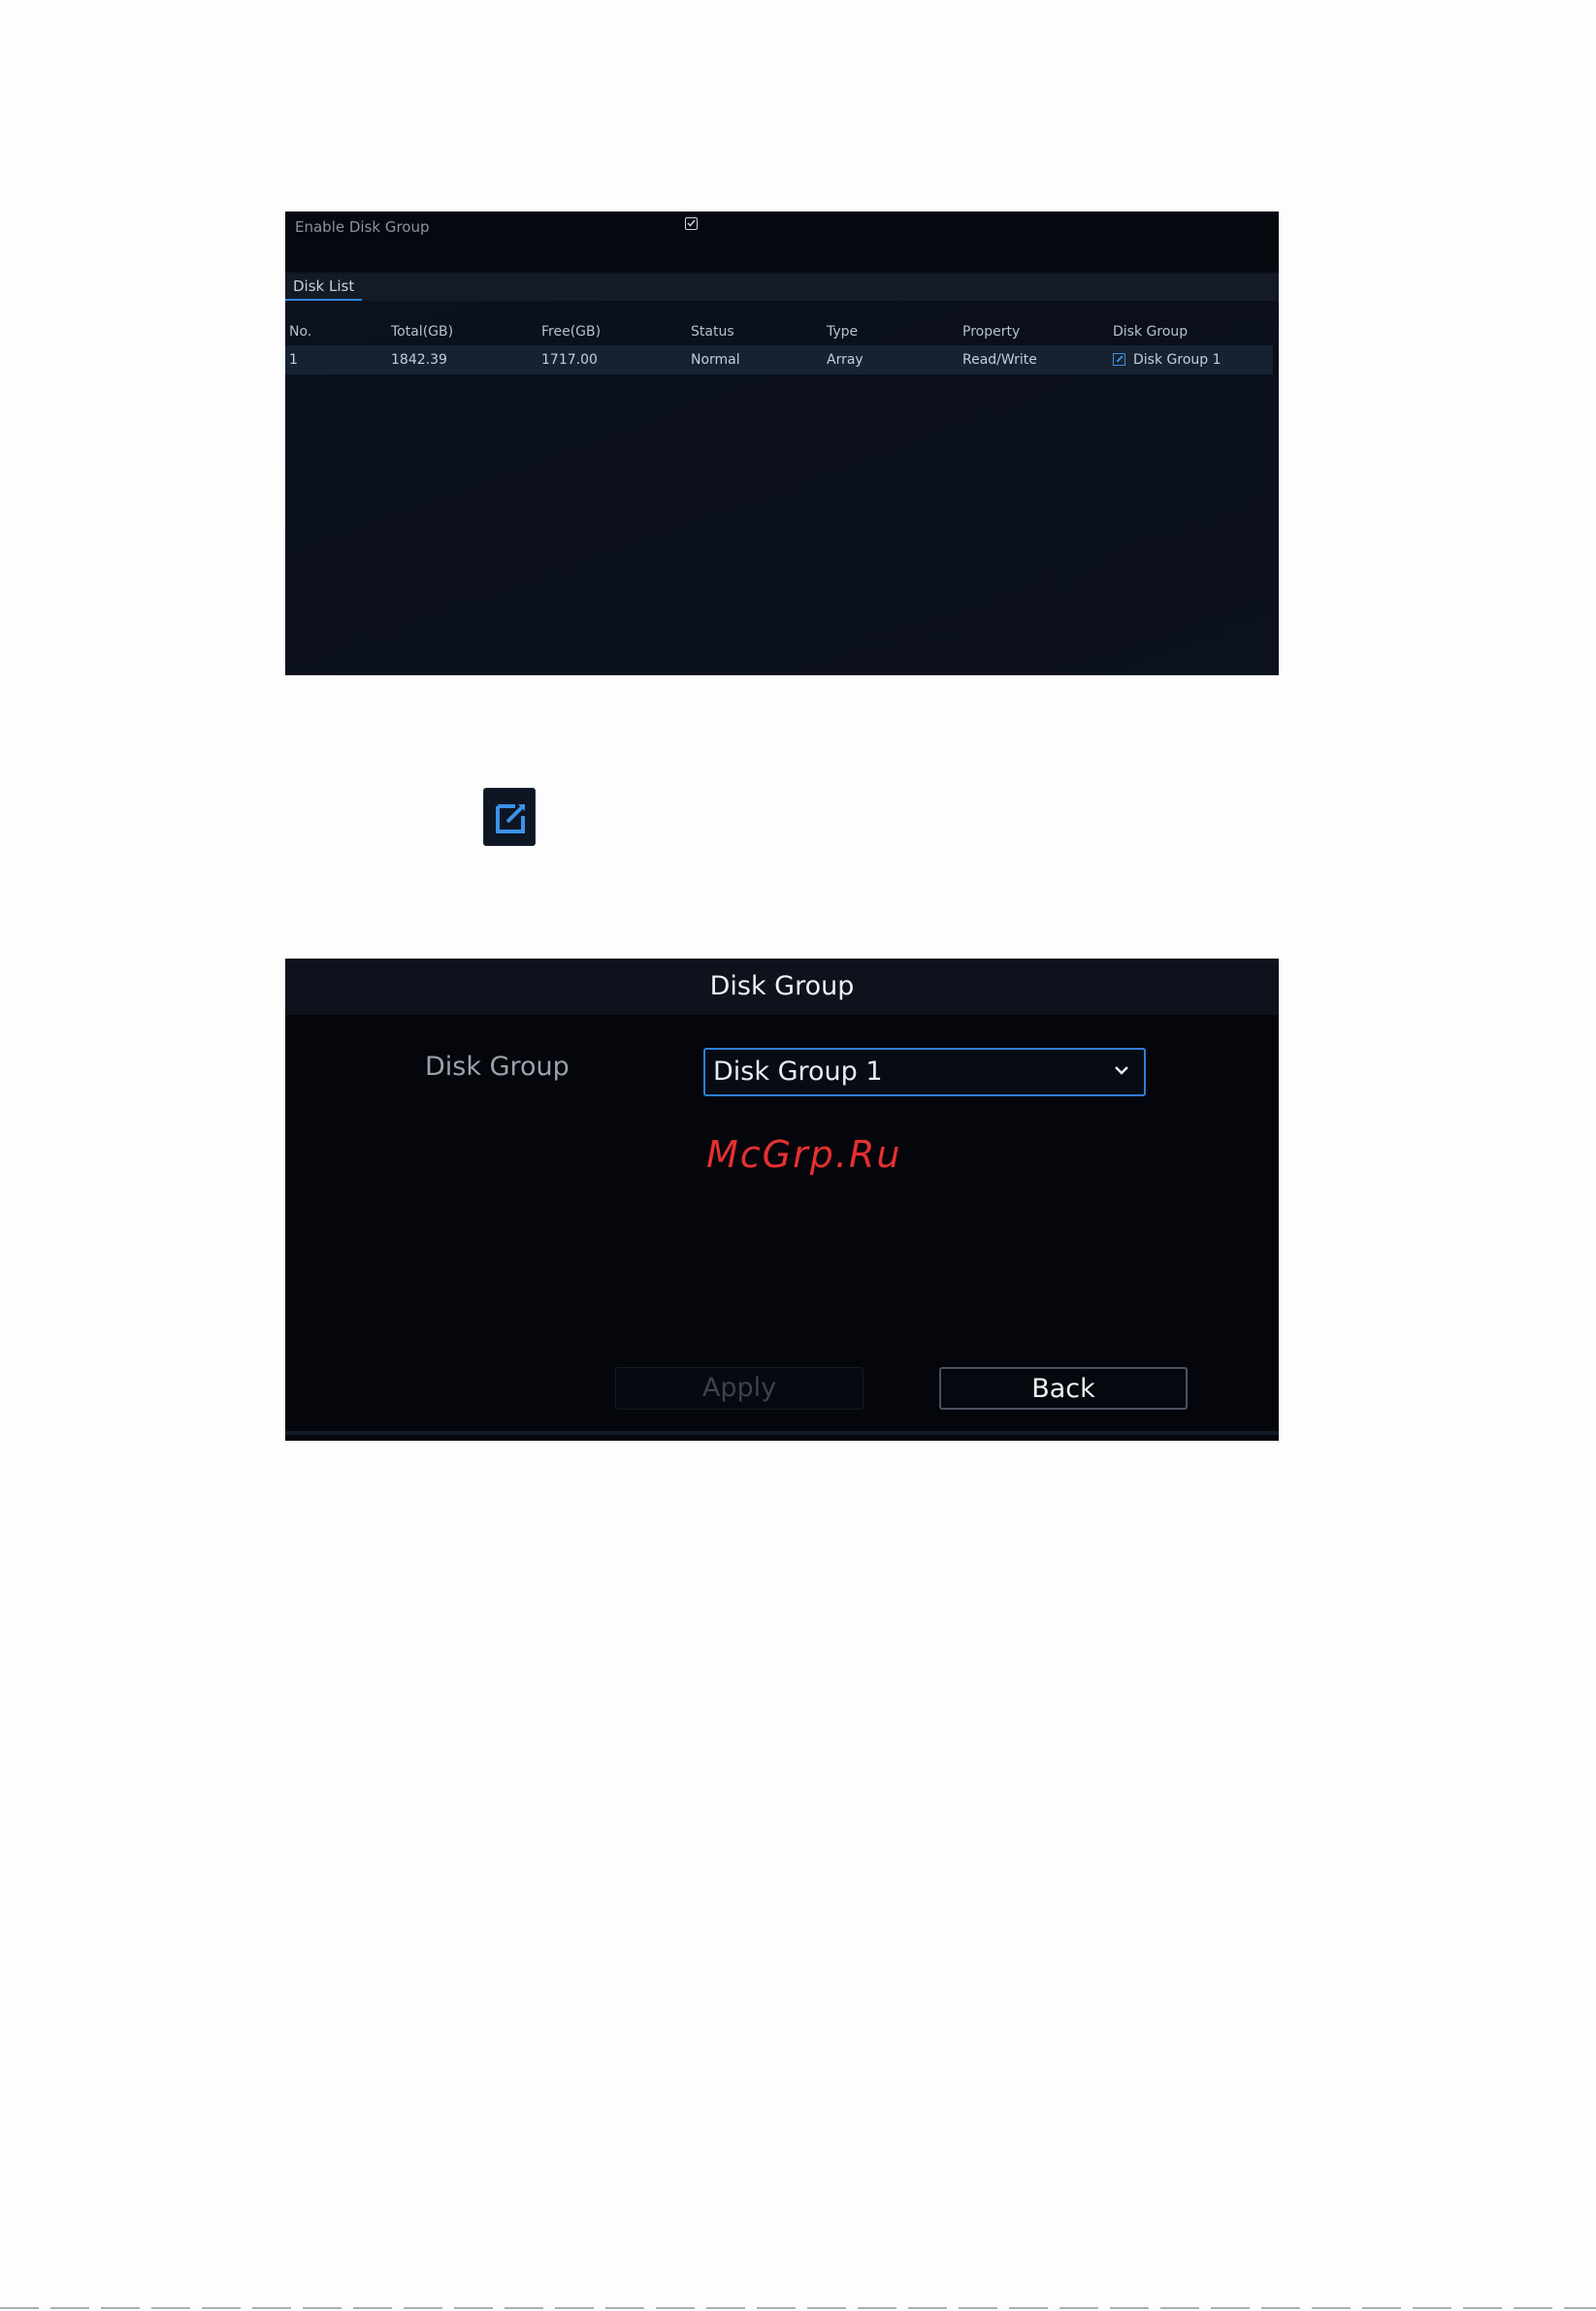 The height and width of the screenshot is (2311, 1596). I want to click on enable-disk-group-checkbox, so click(691, 223).